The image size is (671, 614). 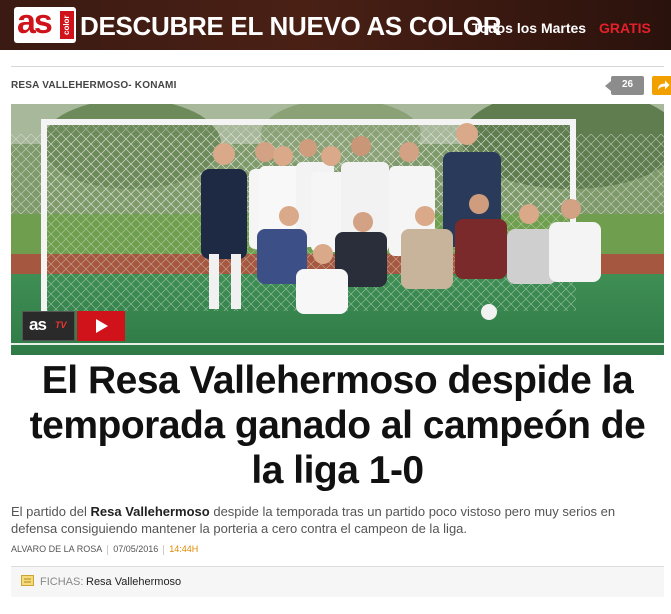 I want to click on as-color-logo: as color, so click(x=45, y=23).